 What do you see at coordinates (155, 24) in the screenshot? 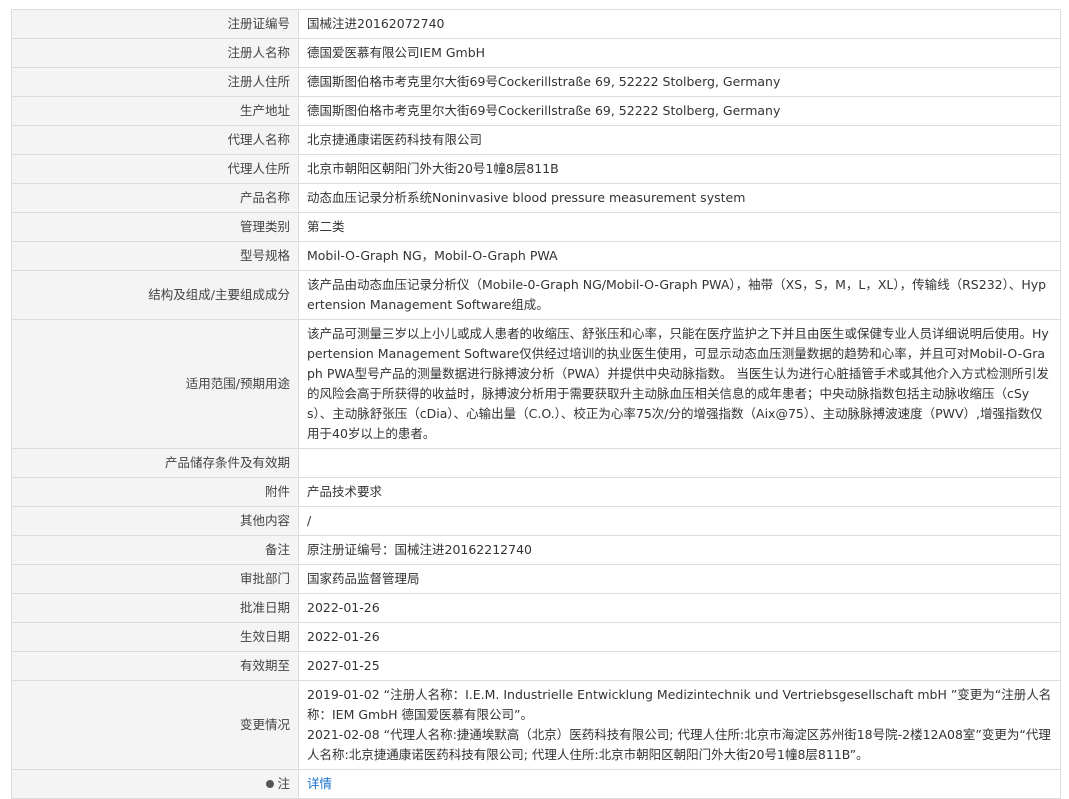
I see `field-label: 注册证编号` at bounding box center [155, 24].